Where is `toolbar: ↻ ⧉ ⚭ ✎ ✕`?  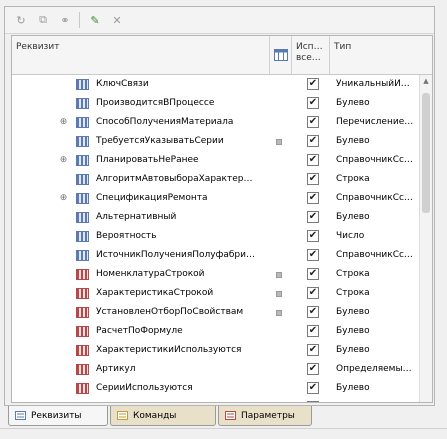
toolbar: ↻ ⧉ ⚭ ✎ ✕ is located at coordinates (219, 20).